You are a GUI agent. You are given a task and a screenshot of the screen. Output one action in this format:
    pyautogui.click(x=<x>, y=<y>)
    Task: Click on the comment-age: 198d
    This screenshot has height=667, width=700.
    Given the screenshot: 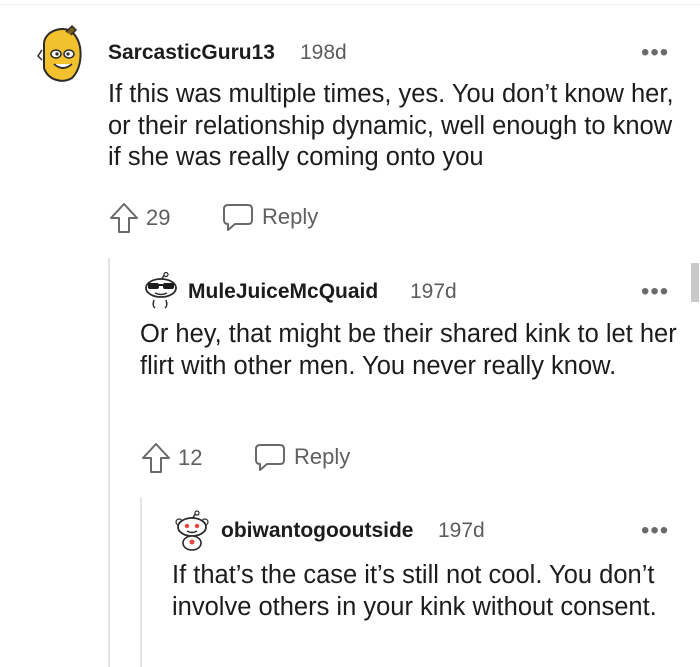 What is the action you would take?
    pyautogui.click(x=323, y=52)
    